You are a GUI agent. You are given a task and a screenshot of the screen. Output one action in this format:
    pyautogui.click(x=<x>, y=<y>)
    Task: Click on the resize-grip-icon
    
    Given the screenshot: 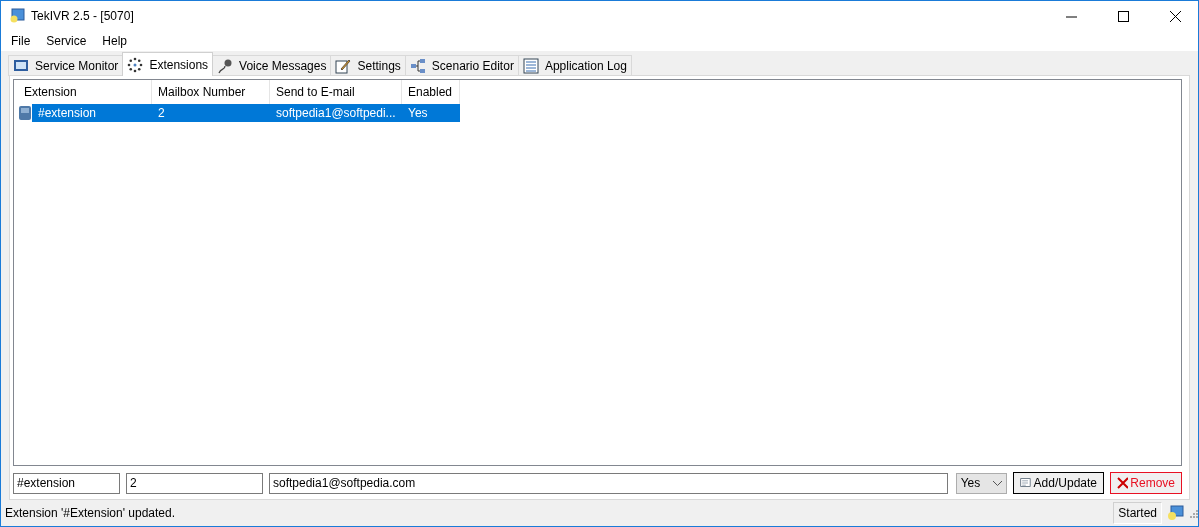 What is the action you would take?
    pyautogui.click(x=1193, y=513)
    